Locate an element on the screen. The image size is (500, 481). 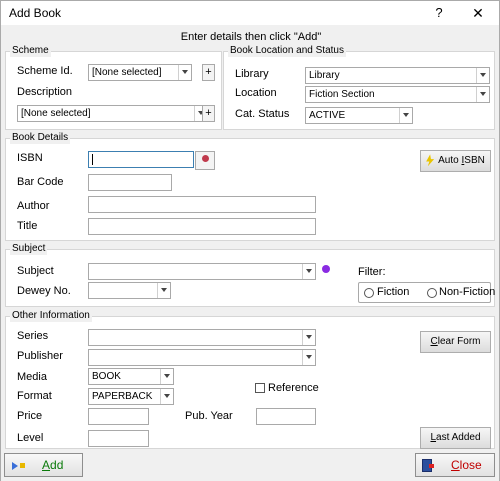
nonfiction-label: Non-Fiction is located at coordinates (467, 292).